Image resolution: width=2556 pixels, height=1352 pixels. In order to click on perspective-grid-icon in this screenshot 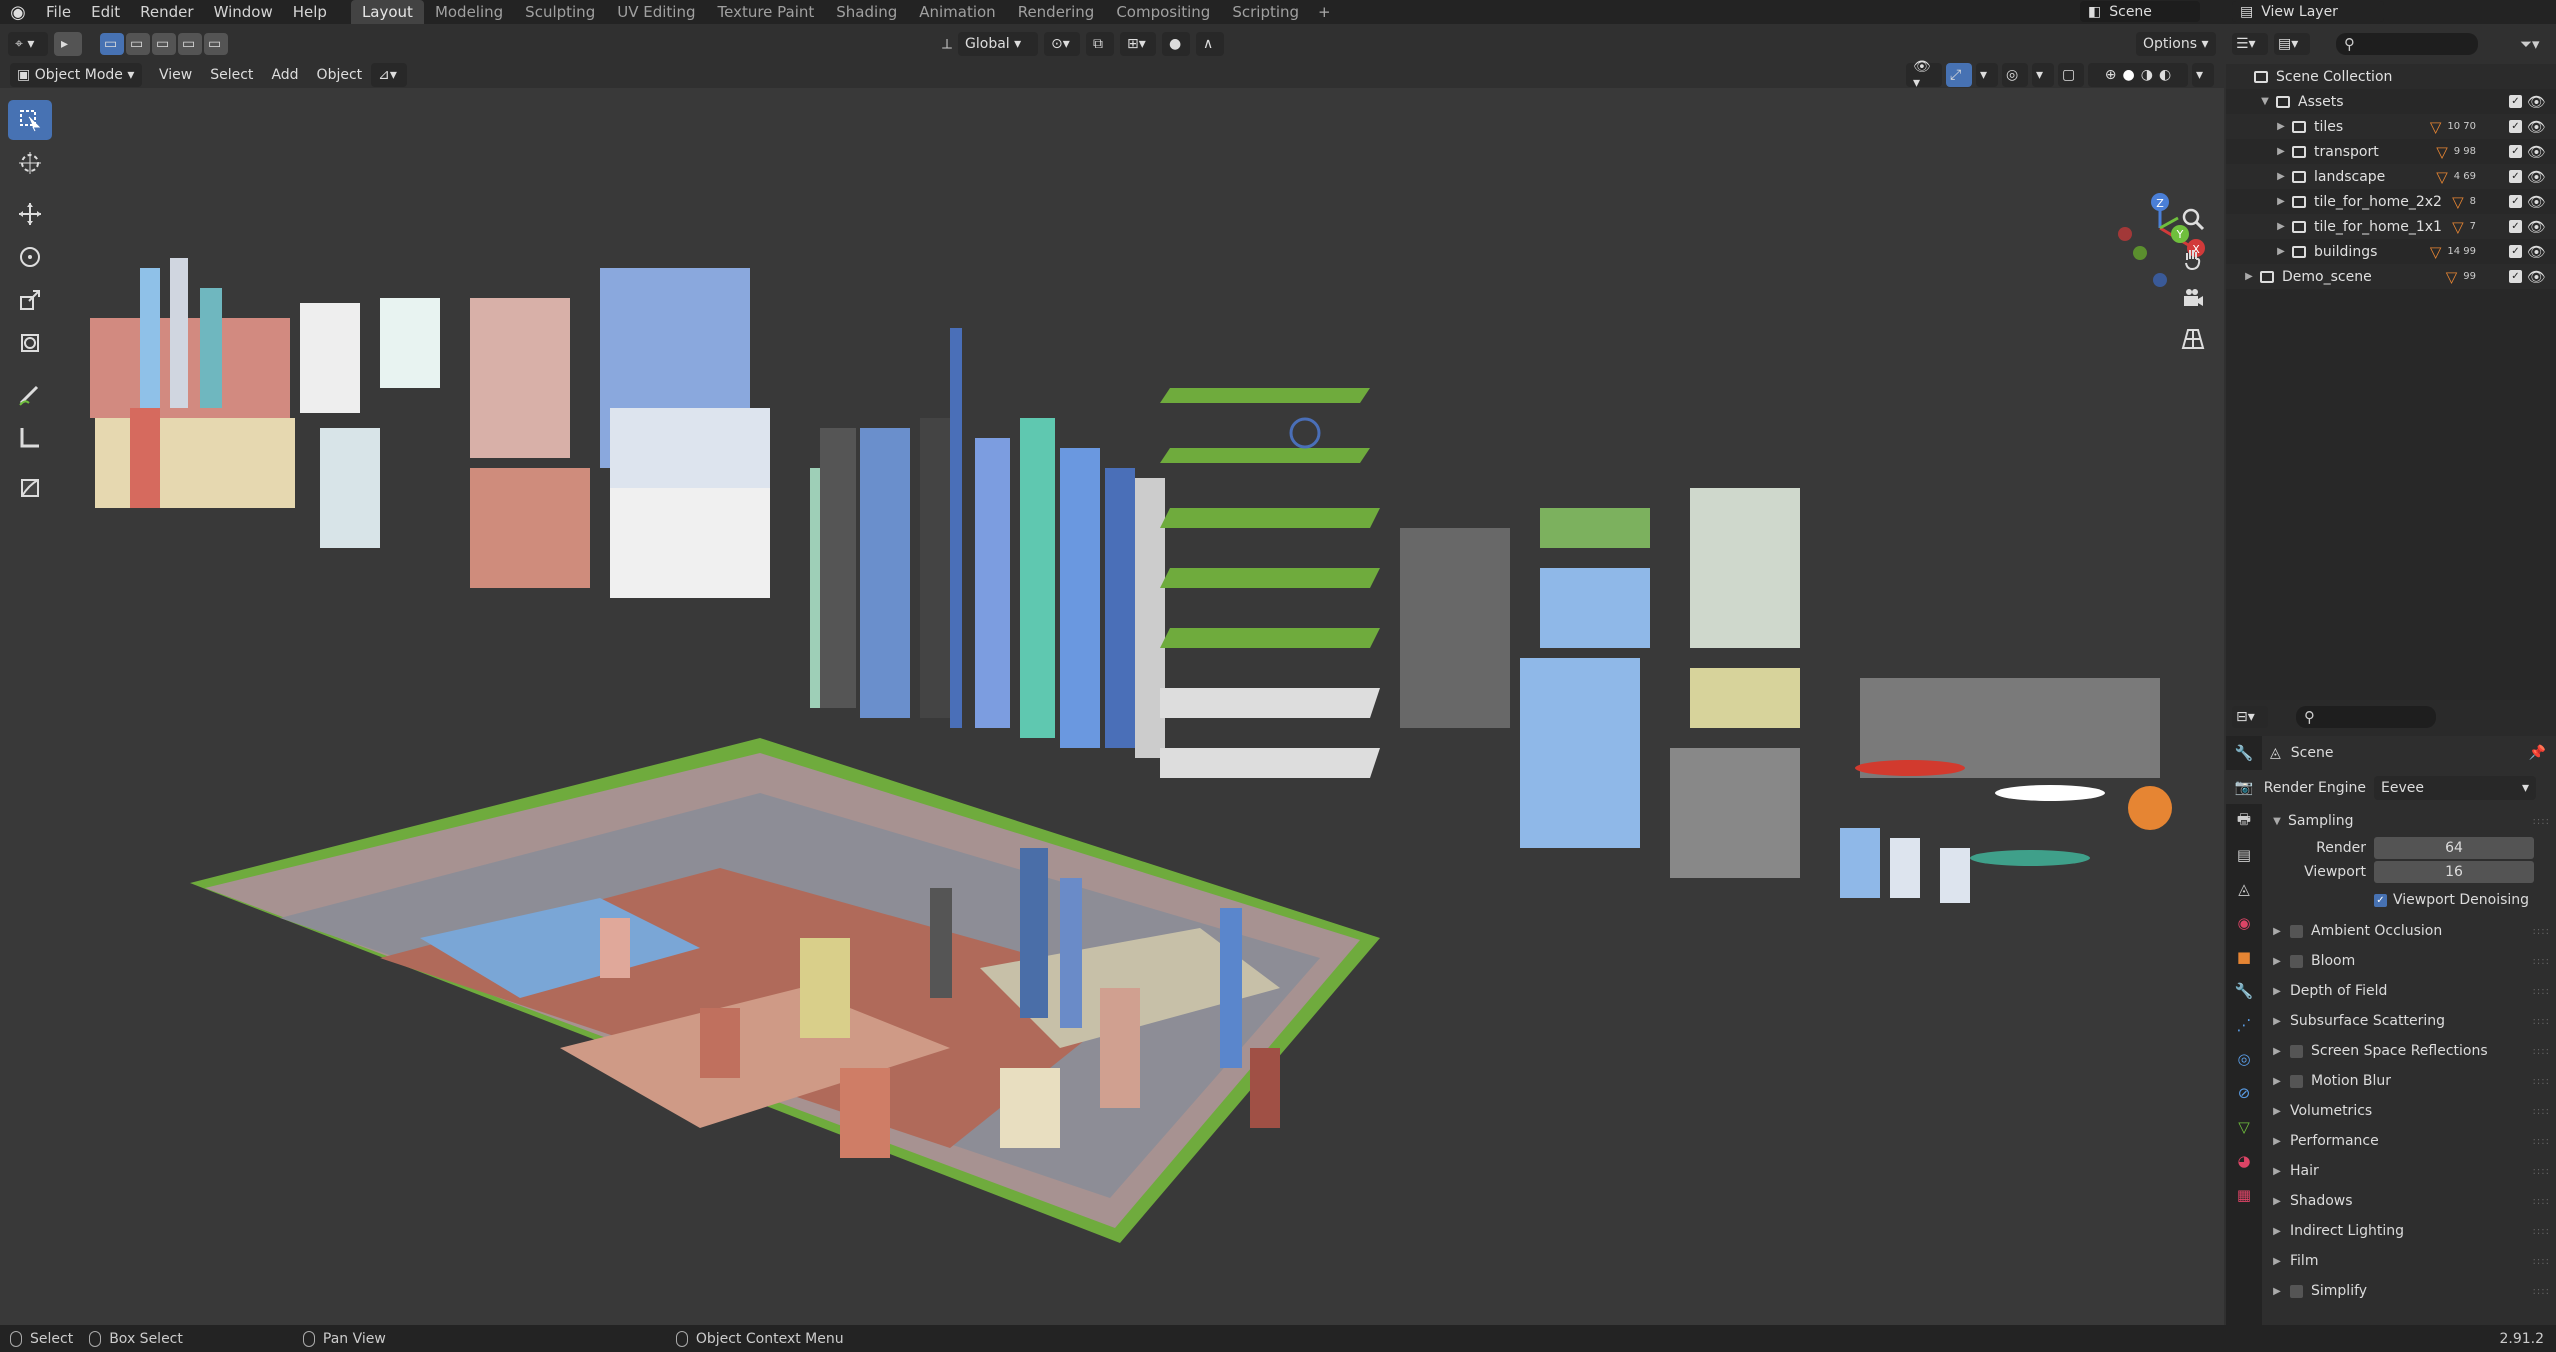, I will do `click(2193, 339)`.